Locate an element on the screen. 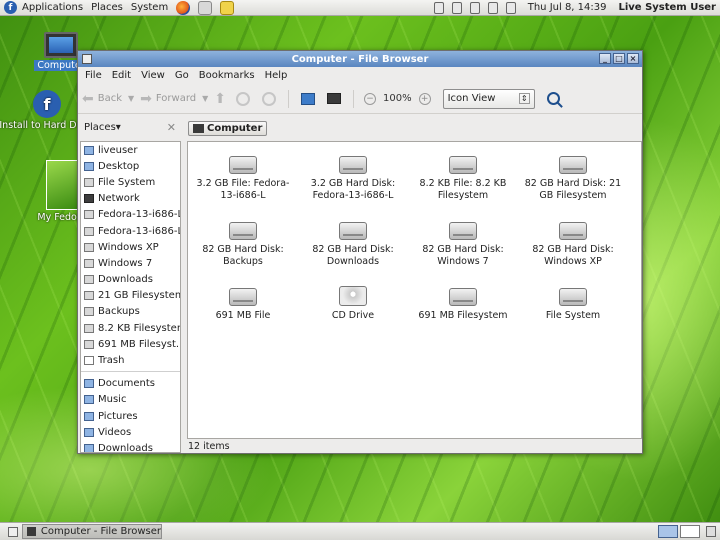  forward-button: ➡ Forward ▼ is located at coordinates (174, 99).